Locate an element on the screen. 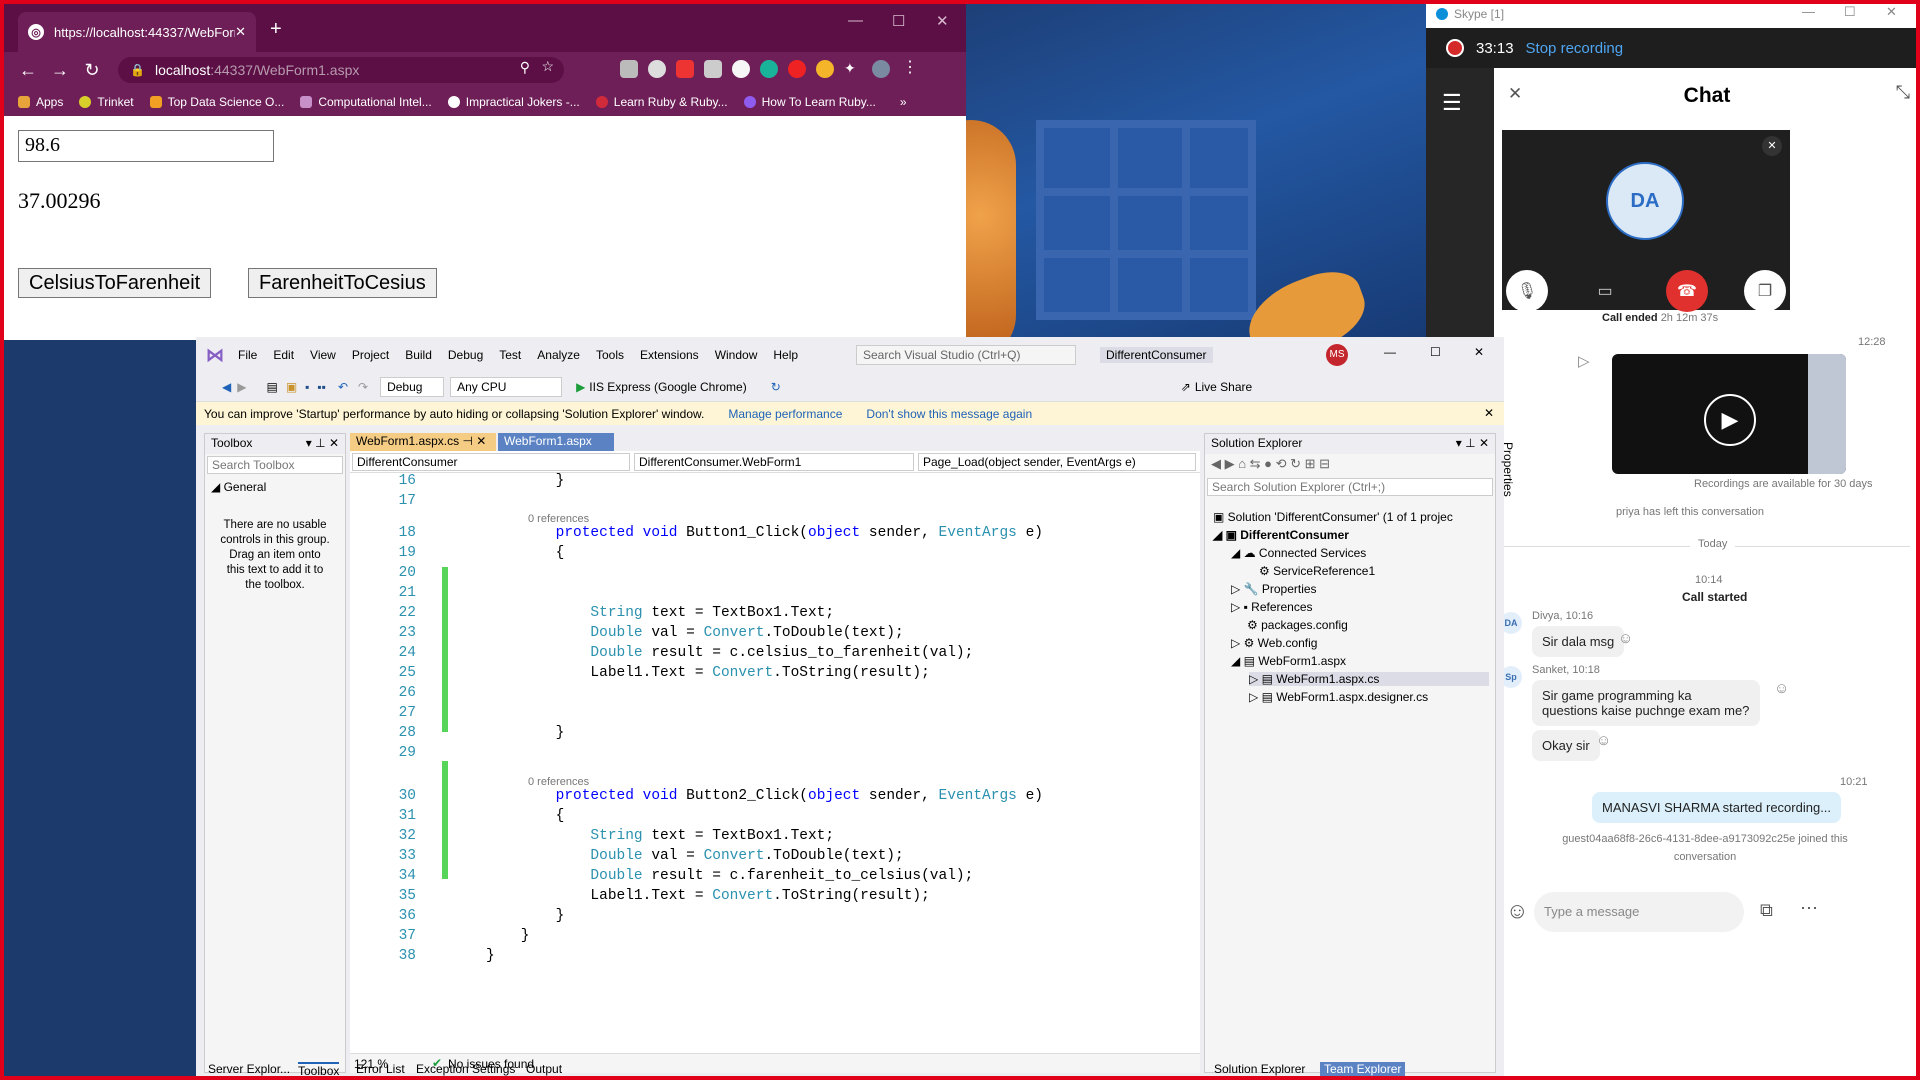 The image size is (1920, 1080). zoom-icon: ⚲ is located at coordinates (525, 67).